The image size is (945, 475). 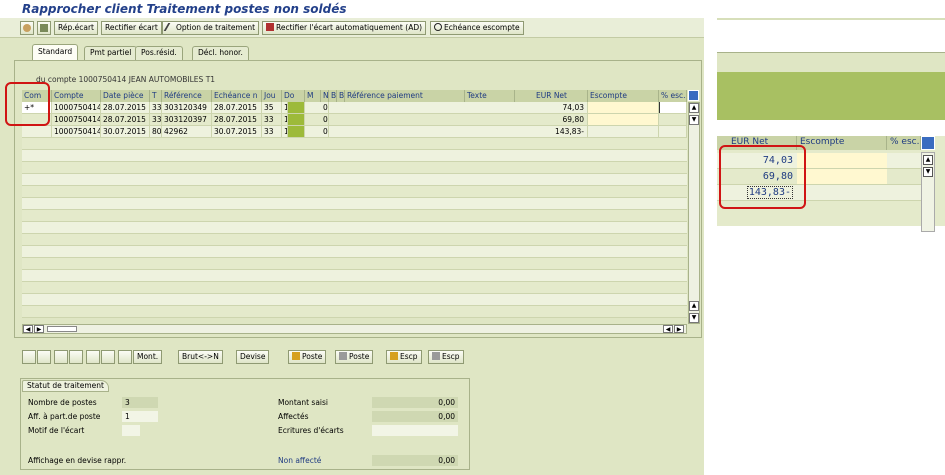 I want to click on table-horizontal-scrollbar: ◀ ▶ ◀ ▶, so click(x=354, y=329).